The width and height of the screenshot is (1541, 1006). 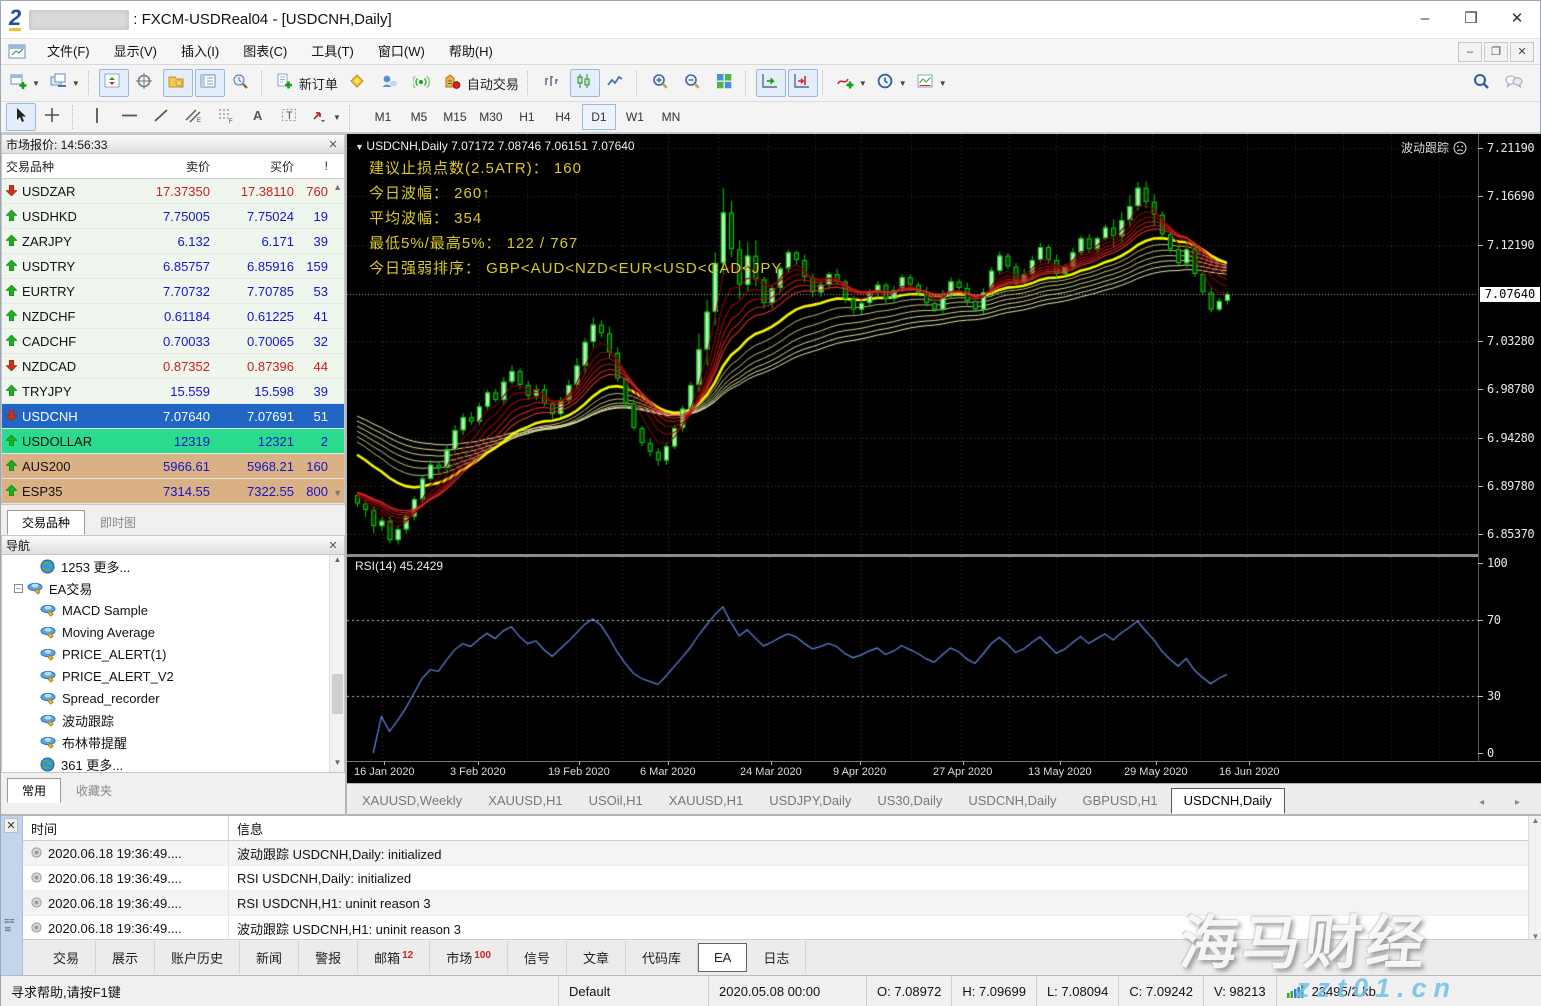 I want to click on status-profile: Default, so click(x=634, y=991).